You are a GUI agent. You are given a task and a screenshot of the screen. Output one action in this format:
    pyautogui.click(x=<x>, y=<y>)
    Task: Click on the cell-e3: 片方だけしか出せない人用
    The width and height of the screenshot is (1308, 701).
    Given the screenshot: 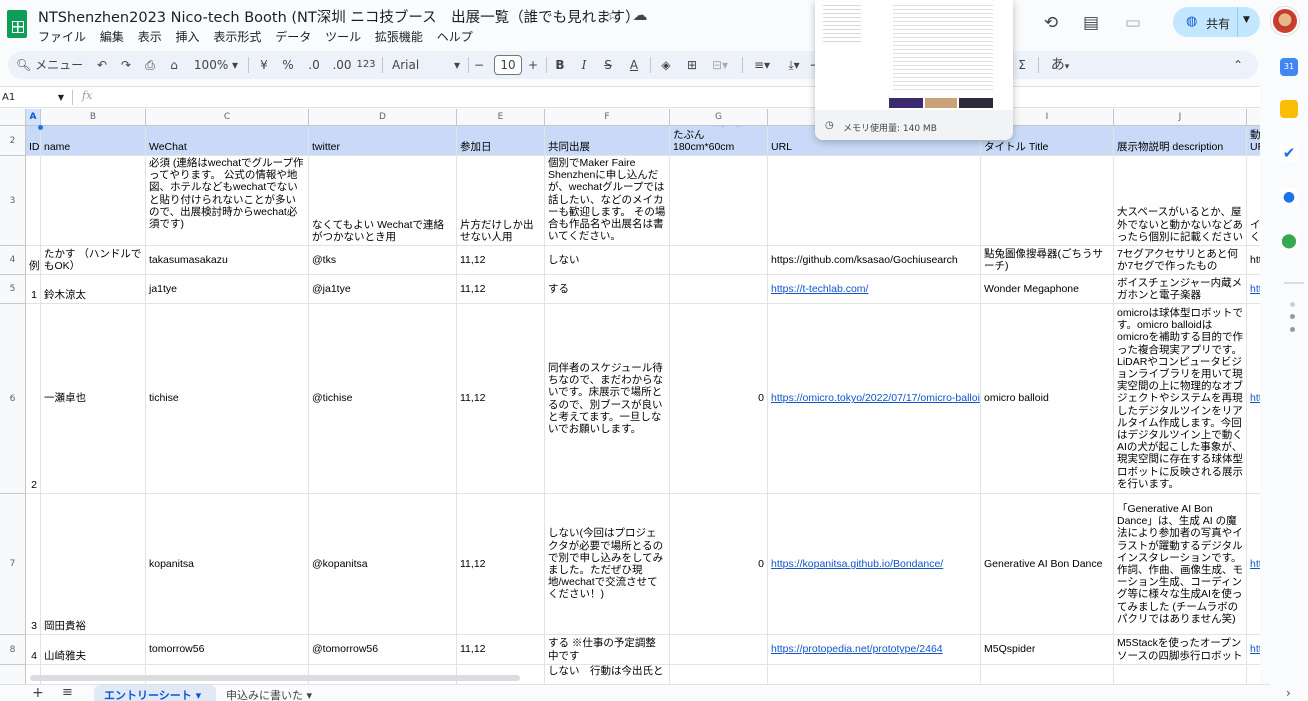 What is the action you would take?
    pyautogui.click(x=501, y=201)
    